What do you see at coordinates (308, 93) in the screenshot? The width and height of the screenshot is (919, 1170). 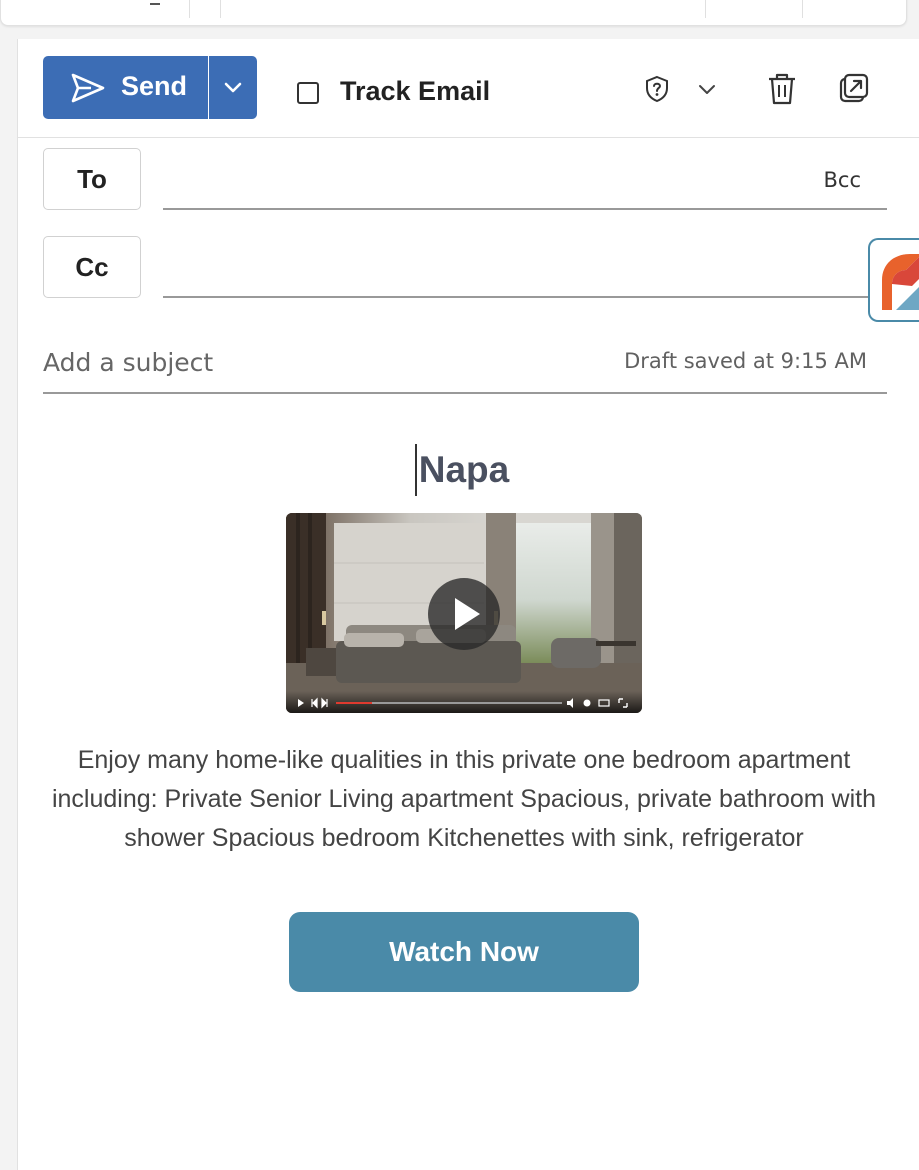 I see `track-email-box` at bounding box center [308, 93].